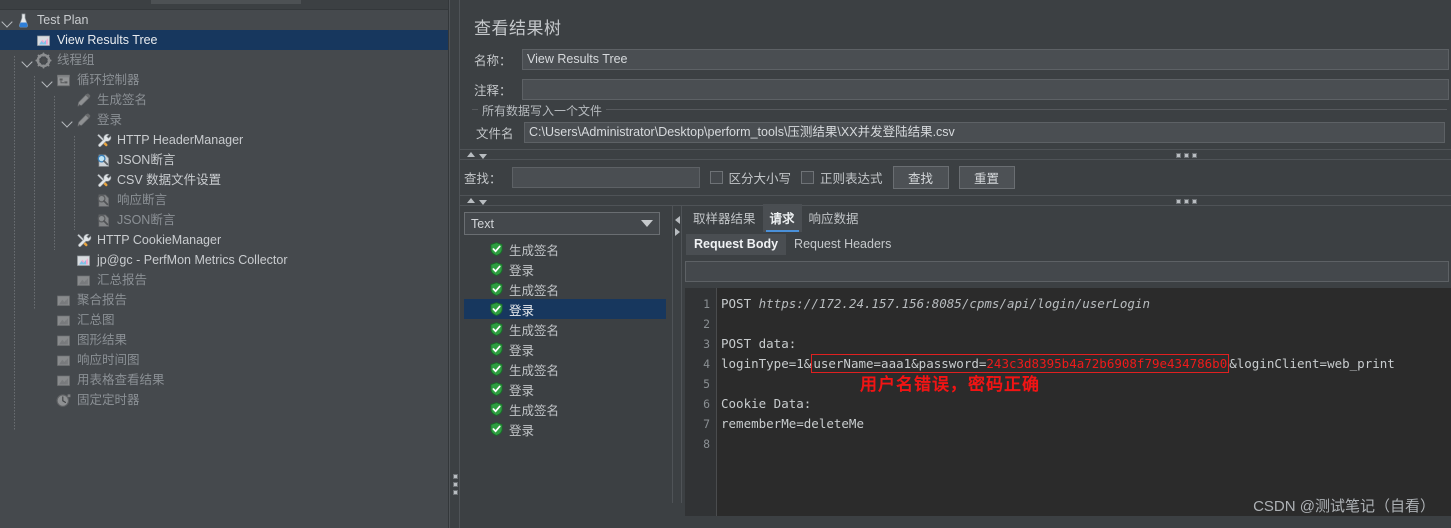 Image resolution: width=1451 pixels, height=528 pixels. Describe the element at coordinates (454, 264) in the screenshot. I see `vertical-splitter` at that location.